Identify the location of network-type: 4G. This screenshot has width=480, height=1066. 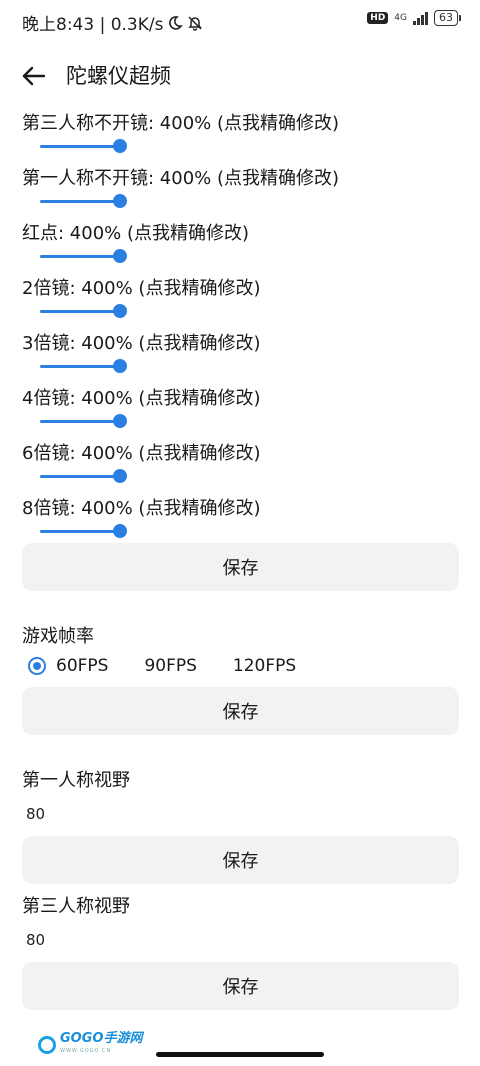
(400, 17).